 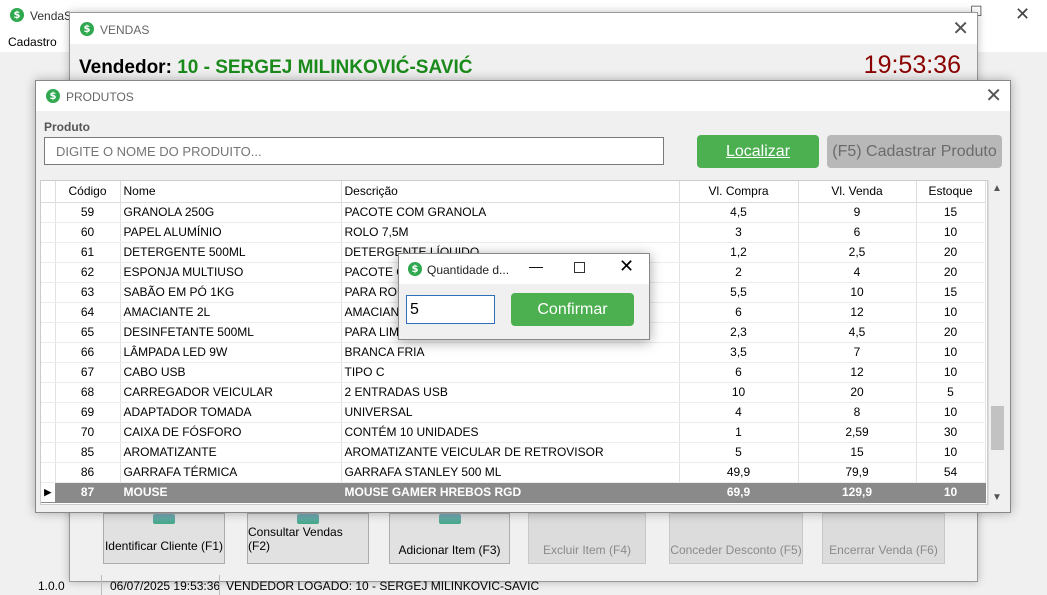 I want to click on table-cell: 2,5, so click(x=857, y=252).